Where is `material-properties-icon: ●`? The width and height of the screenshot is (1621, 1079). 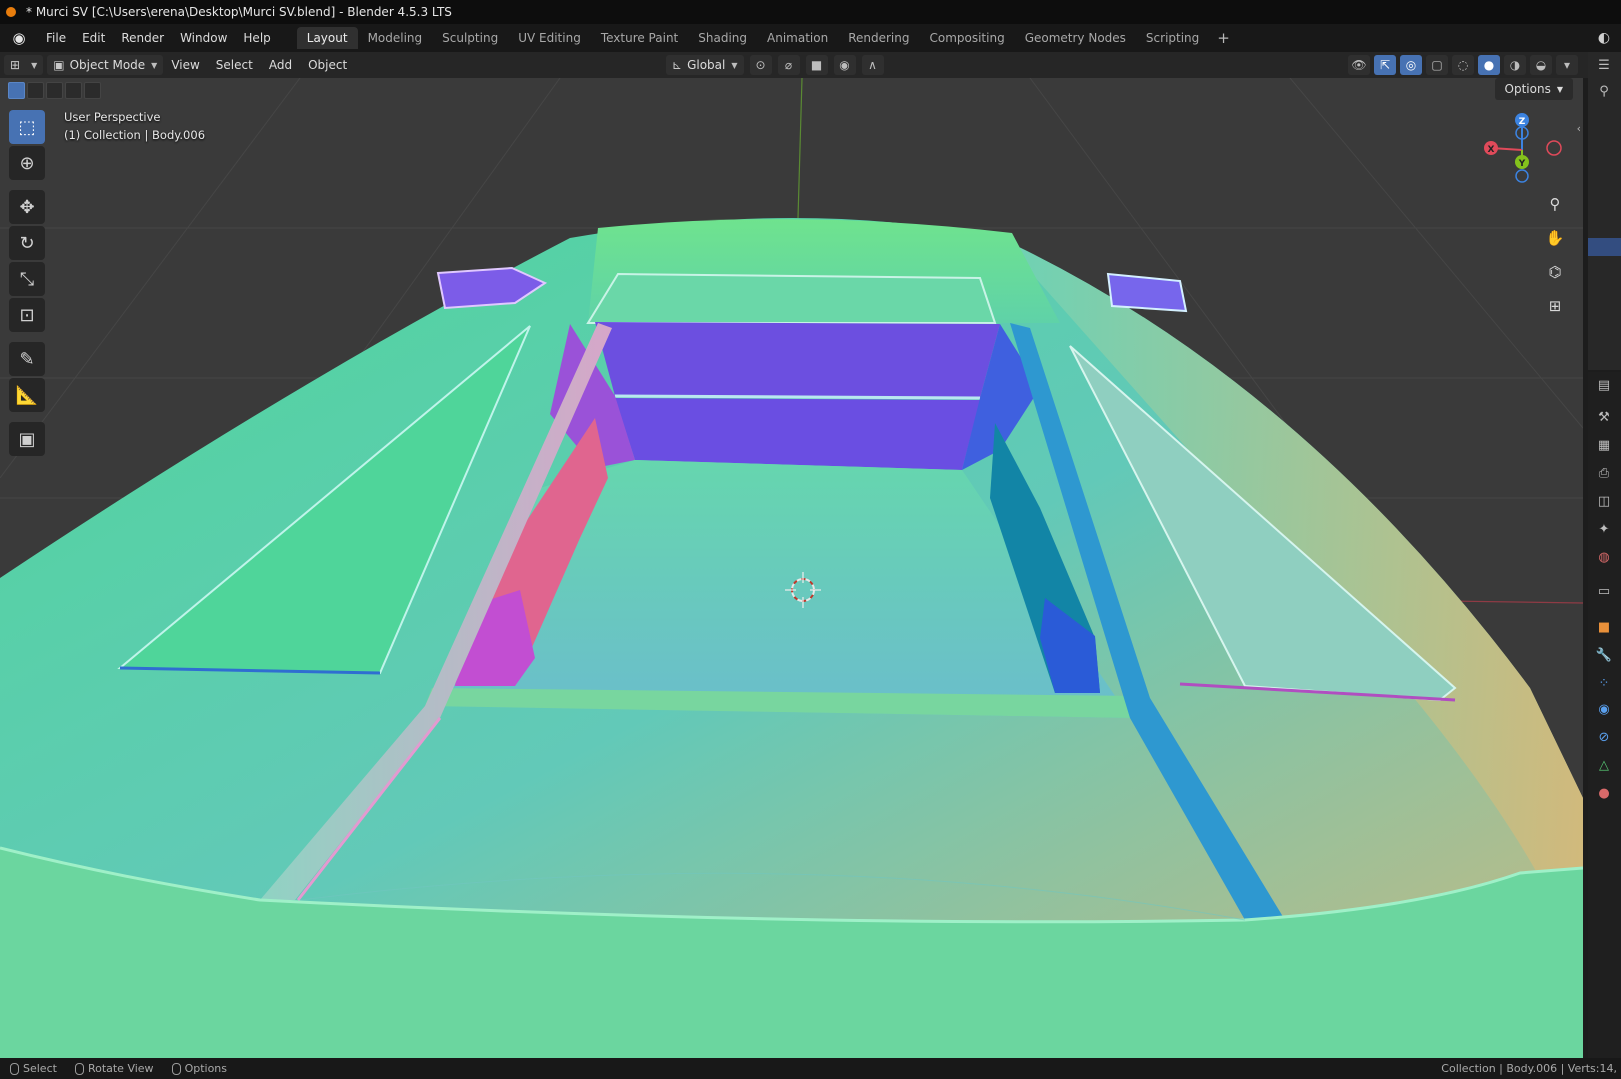
material-properties-icon: ● is located at coordinates (1604, 794).